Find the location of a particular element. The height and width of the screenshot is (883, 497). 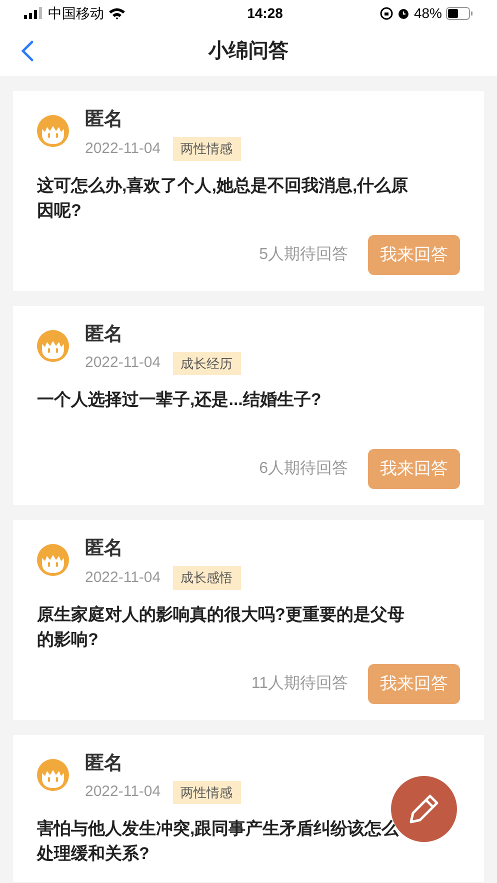

signal-icon is located at coordinates (34, 13).